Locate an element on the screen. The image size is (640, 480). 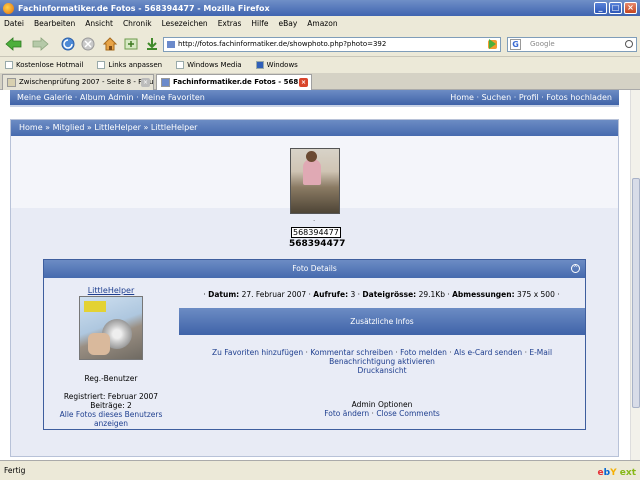
add-favorite-link: Zu Favoriten hinzufügen is located at coordinates (257, 352).